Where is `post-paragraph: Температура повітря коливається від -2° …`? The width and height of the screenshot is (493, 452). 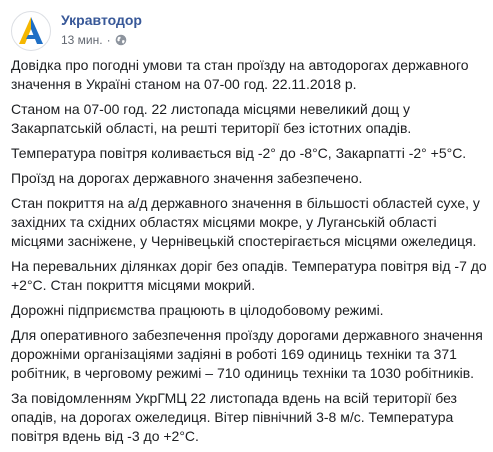 post-paragraph: Температура повітря коливається від -2° … is located at coordinates (239, 153).